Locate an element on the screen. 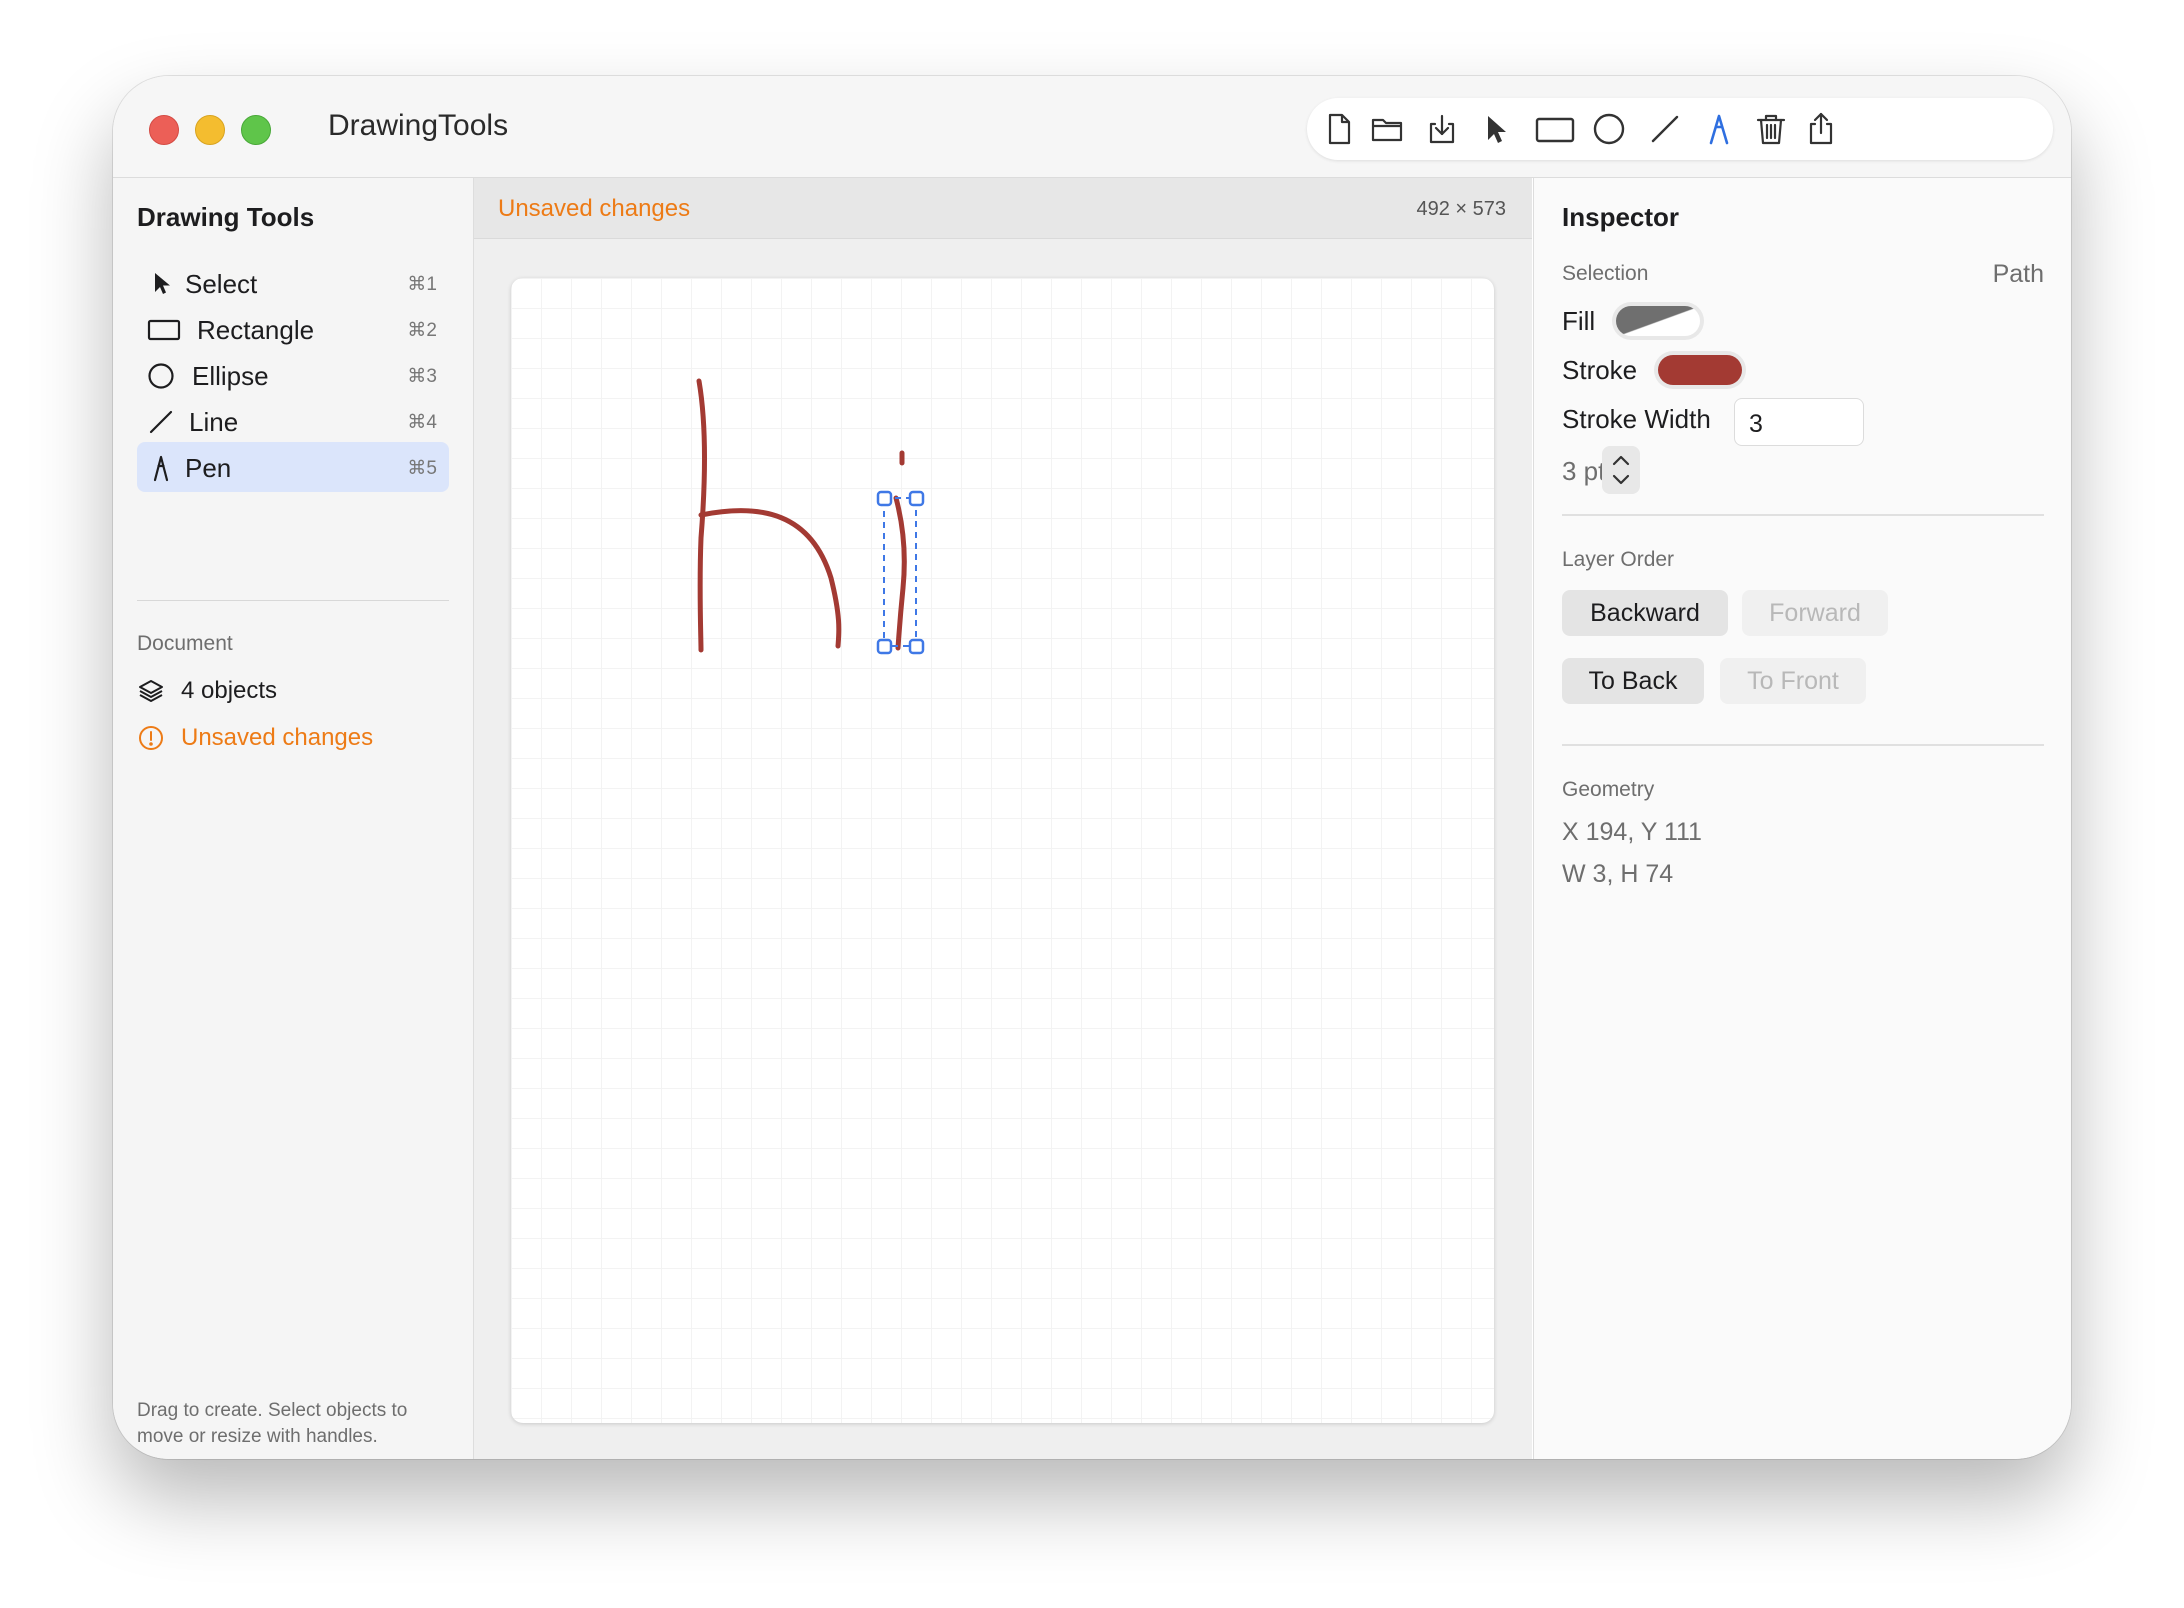 Image resolution: width=2184 pixels, height=1608 pixels. tool-label: Select is located at coordinates (221, 284).